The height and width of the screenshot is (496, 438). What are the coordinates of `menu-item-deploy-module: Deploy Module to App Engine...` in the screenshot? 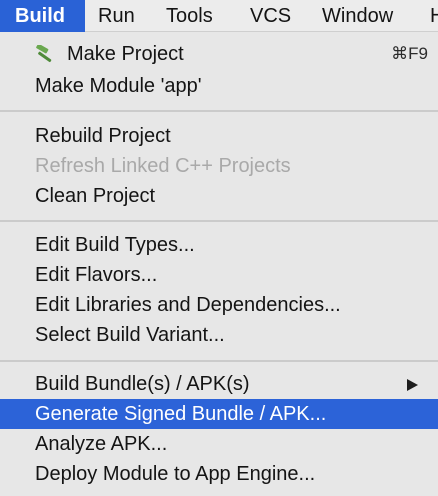 It's located at (219, 474).